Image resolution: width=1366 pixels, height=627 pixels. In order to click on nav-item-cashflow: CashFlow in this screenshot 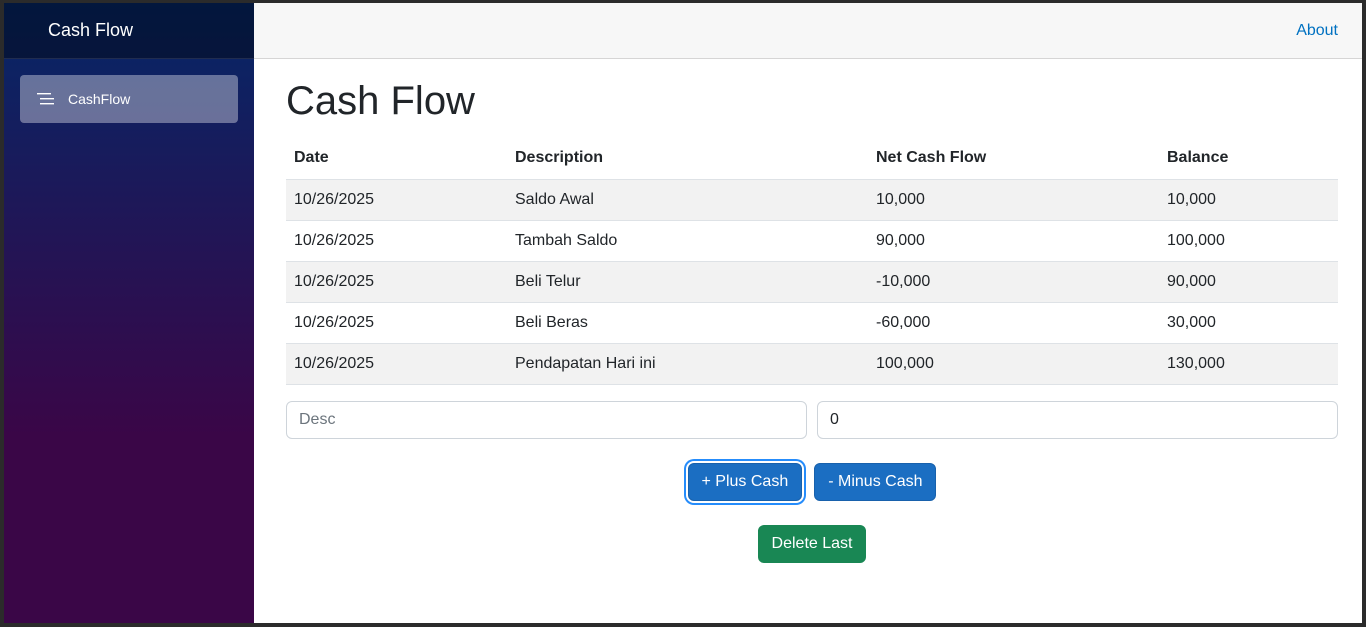, I will do `click(129, 99)`.